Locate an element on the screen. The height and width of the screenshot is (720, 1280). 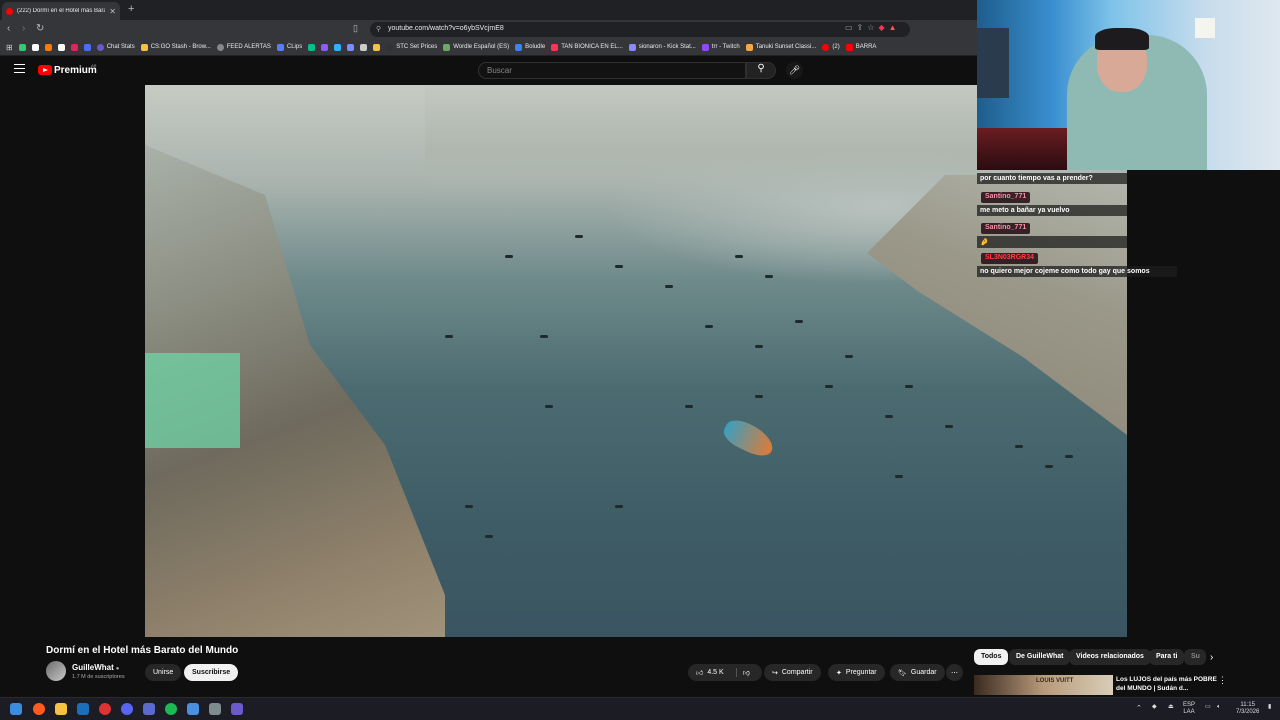
bookmark-chat-stats: Chat Stats is located at coordinates (115, 47).